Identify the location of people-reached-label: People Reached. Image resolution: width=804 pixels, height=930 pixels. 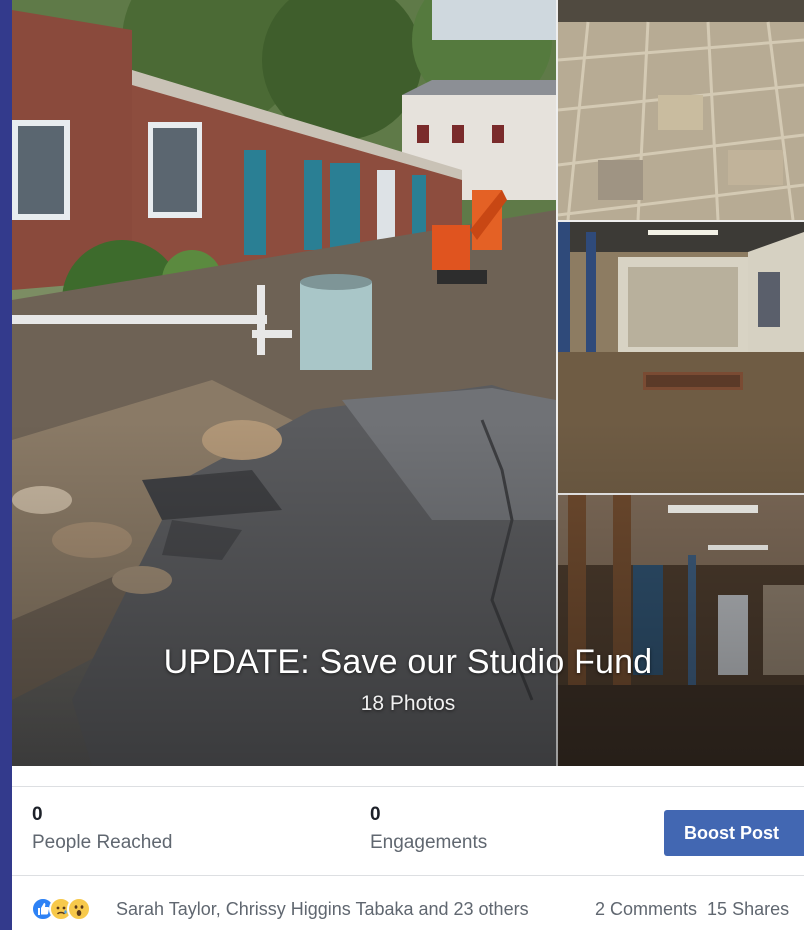
(102, 842).